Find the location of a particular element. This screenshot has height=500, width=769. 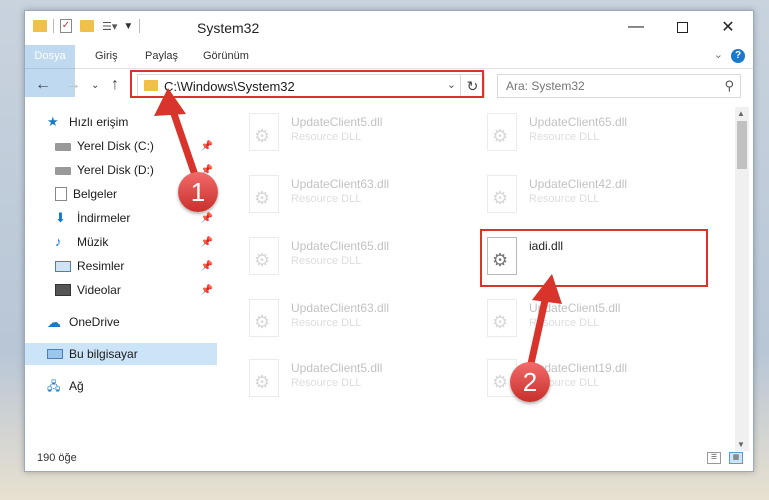

tab-home: Giriş is located at coordinates (106, 56).